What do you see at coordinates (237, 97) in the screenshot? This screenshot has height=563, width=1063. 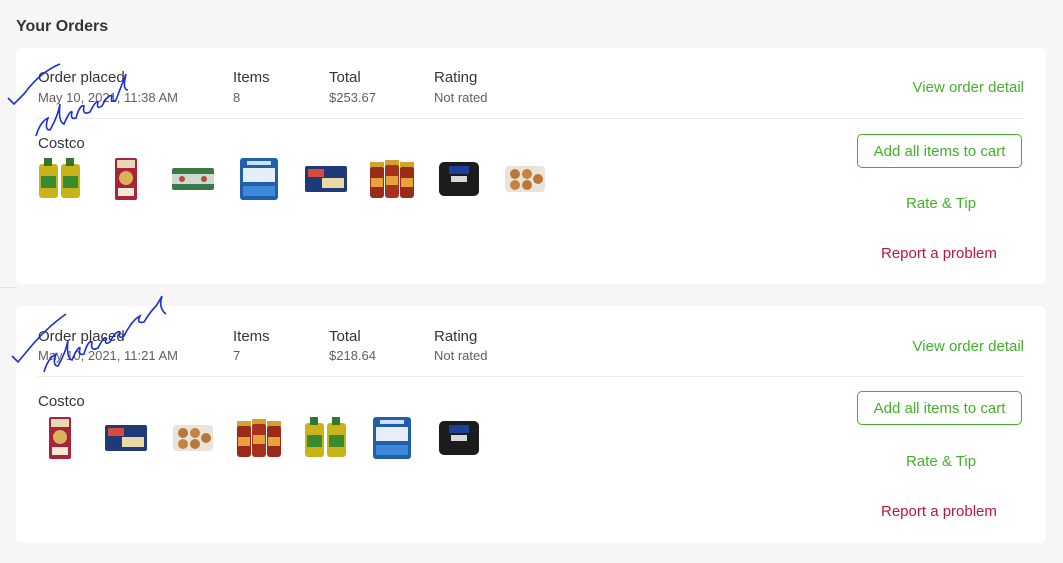 I see `items-count: 8` at bounding box center [237, 97].